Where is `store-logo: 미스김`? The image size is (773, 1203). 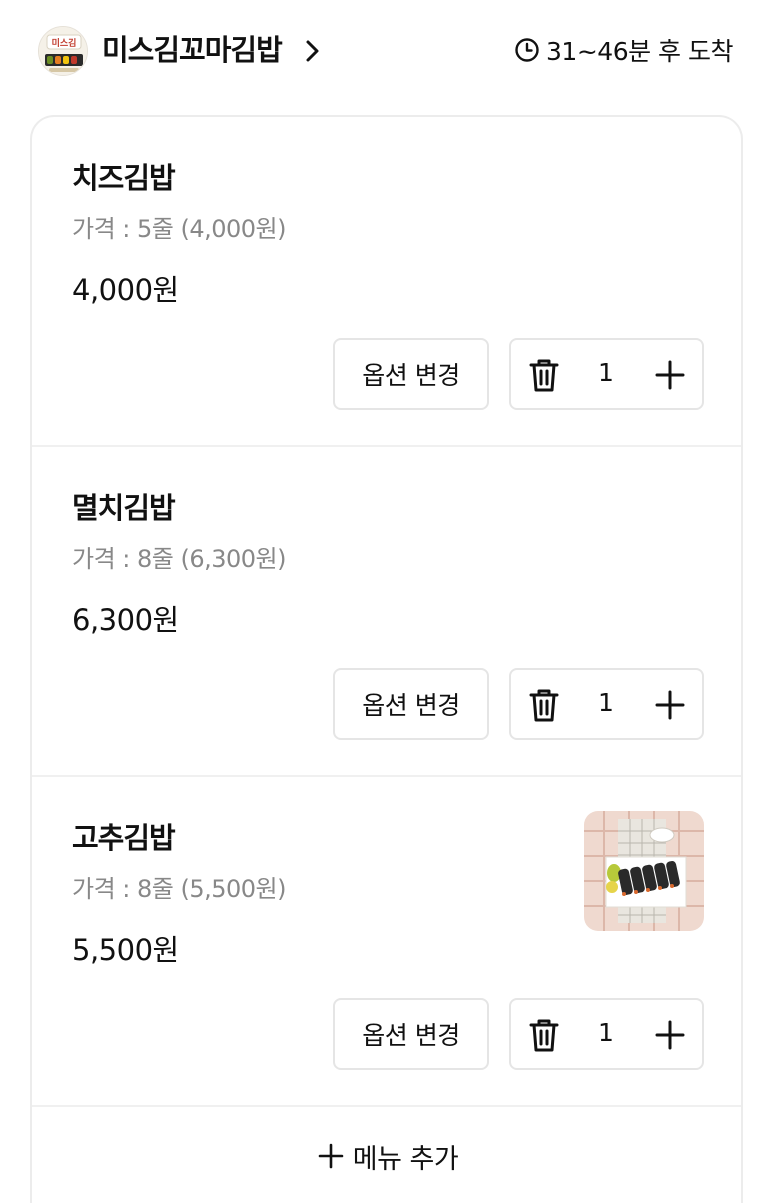
store-logo: 미스김 is located at coordinates (63, 51).